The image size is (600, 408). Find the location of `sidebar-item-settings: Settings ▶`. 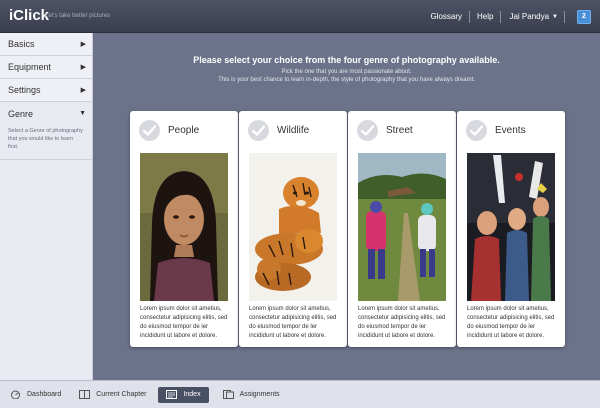

sidebar-item-settings: Settings ▶ is located at coordinates (46, 90).